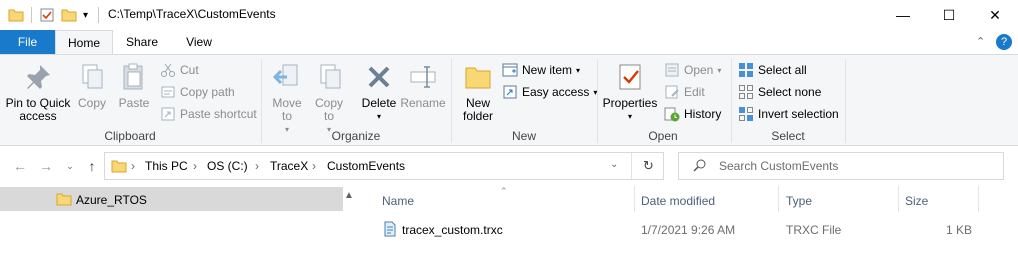 The image size is (1018, 262). Describe the element at coordinates (46, 166) in the screenshot. I see `forward-button: →` at that location.